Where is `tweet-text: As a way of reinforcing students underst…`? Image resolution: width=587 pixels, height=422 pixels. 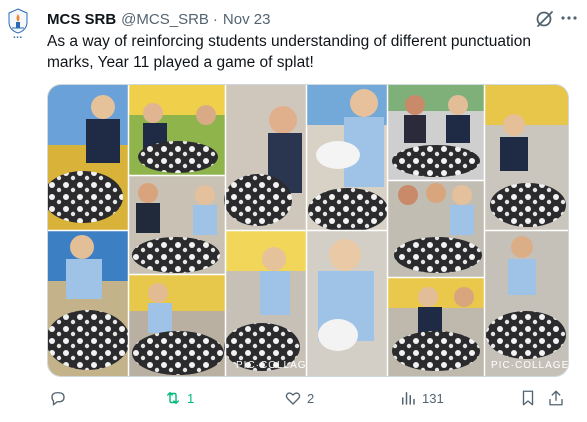 tweet-text: As a way of reinforcing students underst… is located at coordinates (289, 52).